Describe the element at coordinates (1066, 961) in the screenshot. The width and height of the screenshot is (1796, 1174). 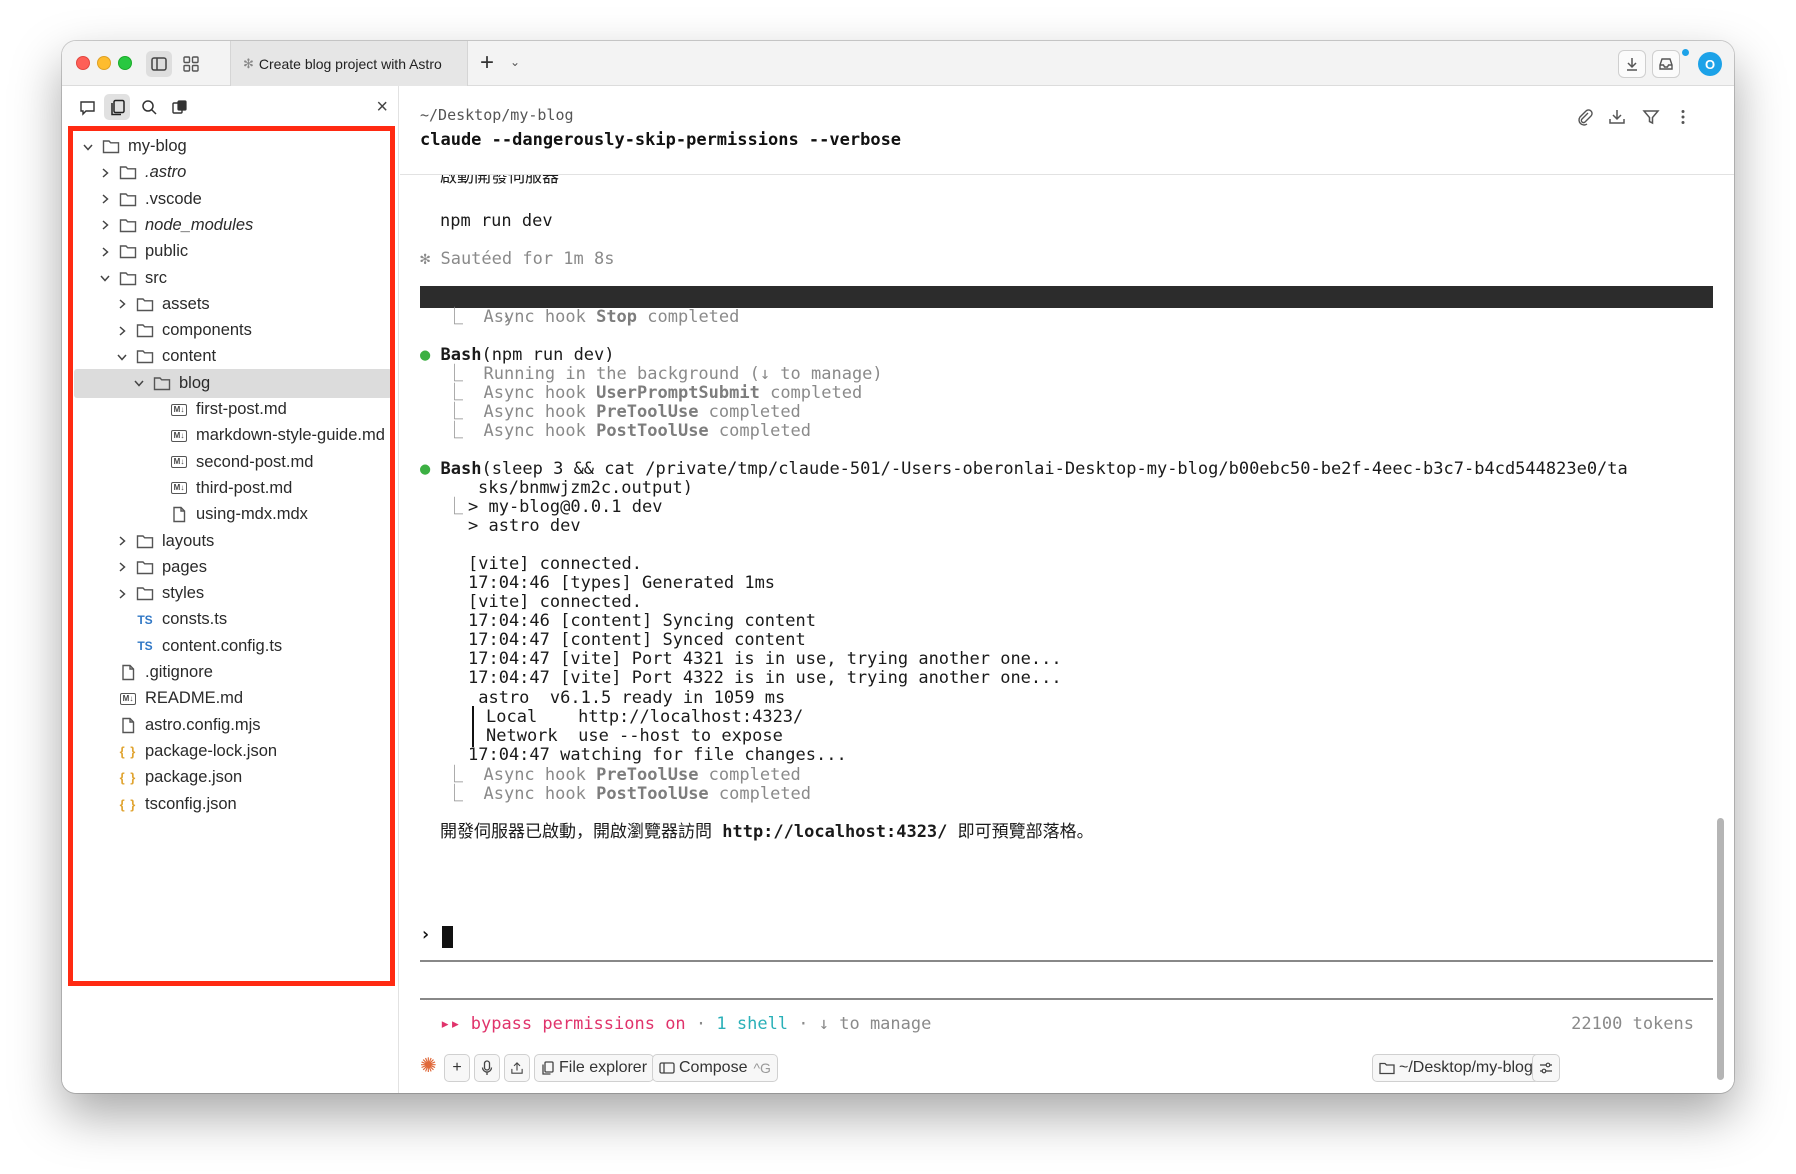
I see `input-separator-top` at that location.